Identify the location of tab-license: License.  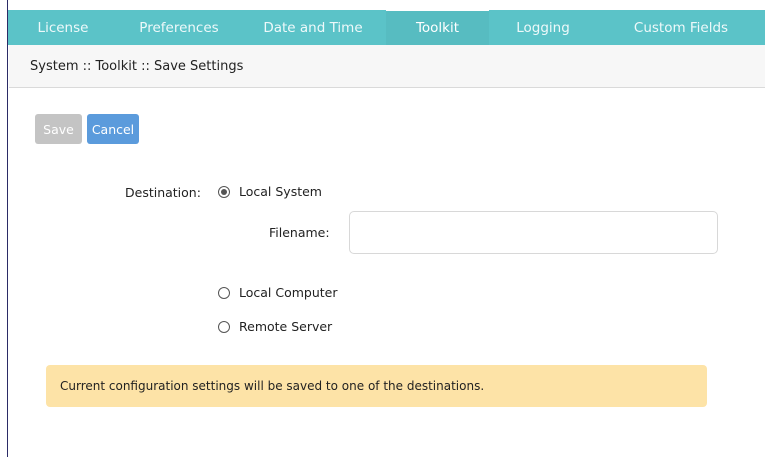
(63, 27).